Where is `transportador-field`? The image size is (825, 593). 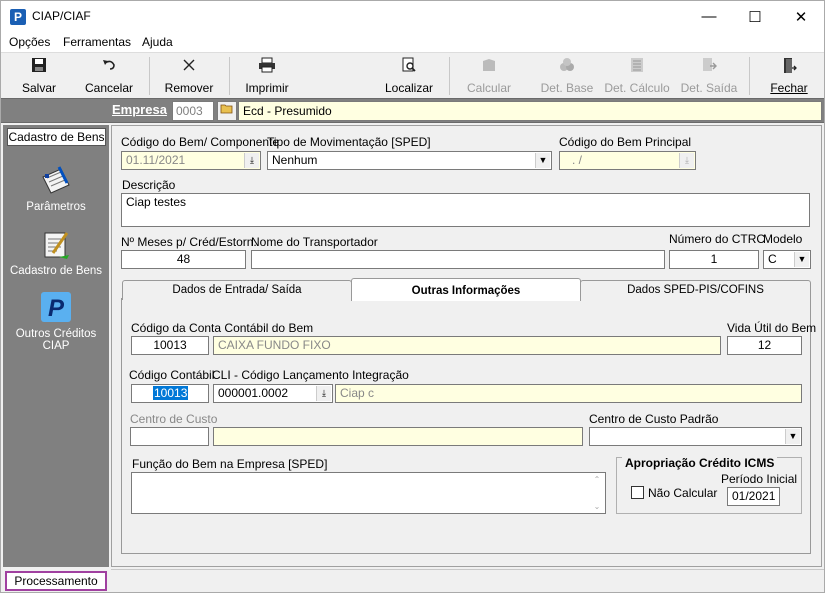
transportador-field is located at coordinates (458, 259).